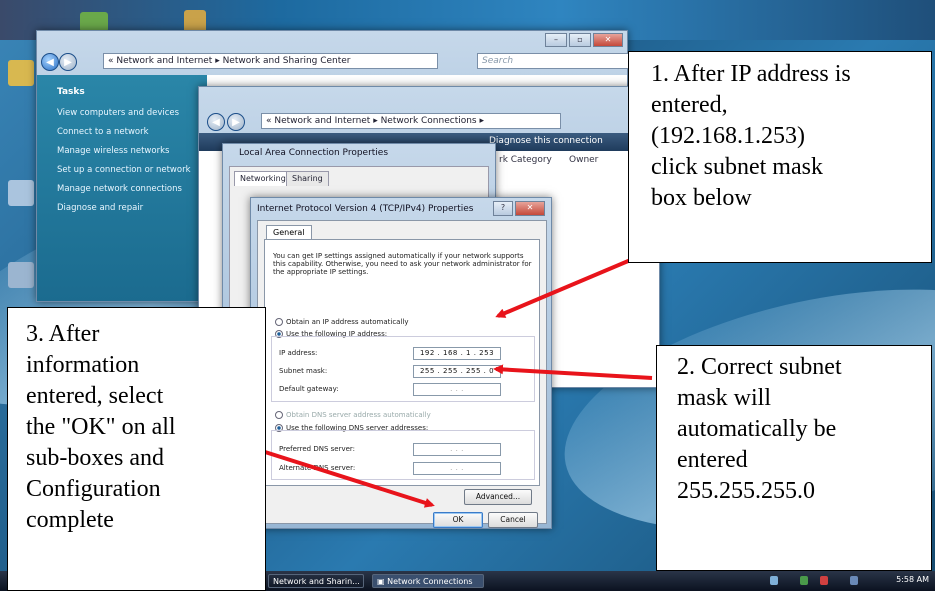  I want to click on window-controls: – ▫ ✕, so click(584, 40).